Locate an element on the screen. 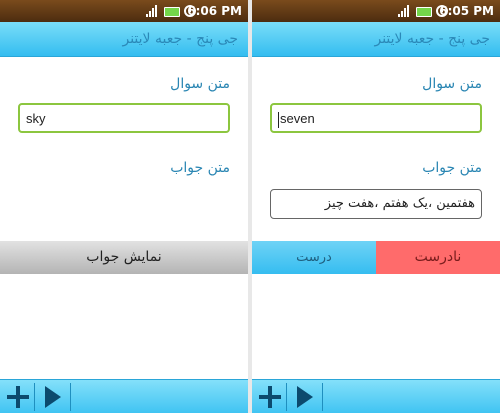  question-input: sky is located at coordinates (124, 118).